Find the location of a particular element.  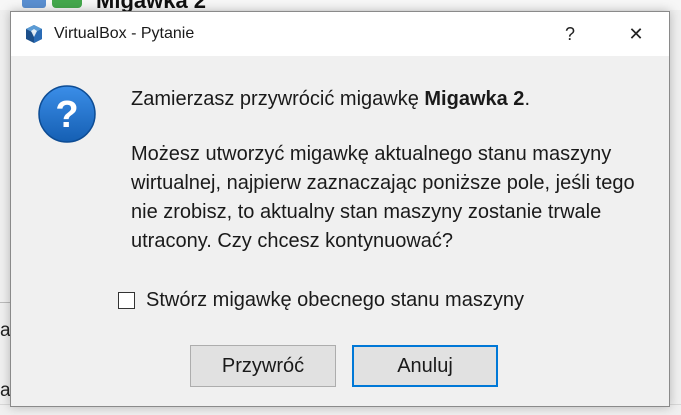

help-button: ? is located at coordinates (570, 34).